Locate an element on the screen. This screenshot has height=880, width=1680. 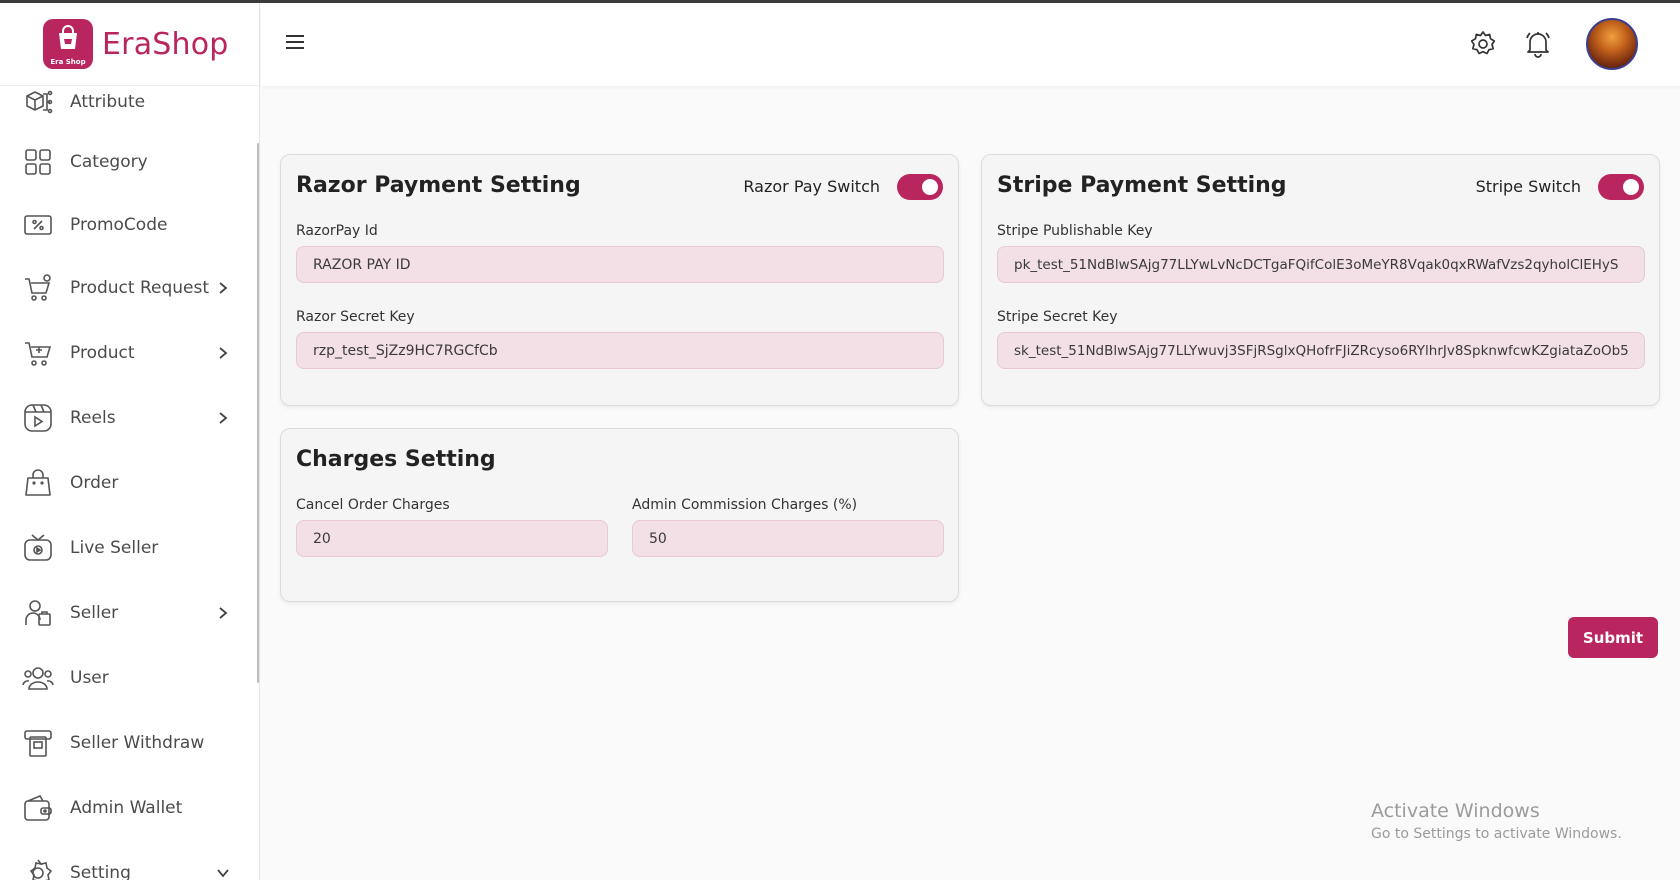
sidebar-item-live-seller: Live Seller is located at coordinates (127, 548).